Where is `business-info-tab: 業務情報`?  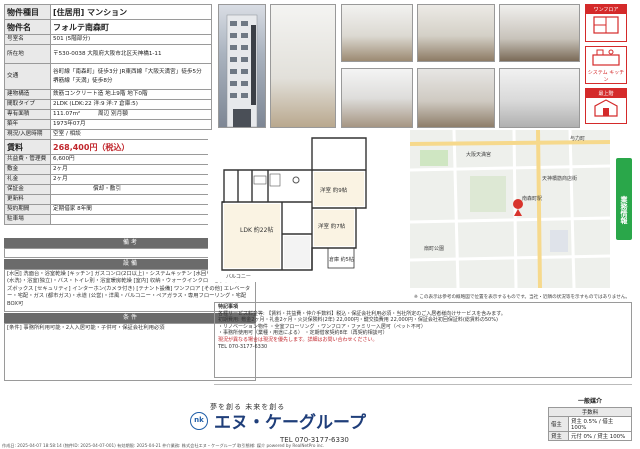
business-info-tab: 業務情報 is located at coordinates (624, 199).